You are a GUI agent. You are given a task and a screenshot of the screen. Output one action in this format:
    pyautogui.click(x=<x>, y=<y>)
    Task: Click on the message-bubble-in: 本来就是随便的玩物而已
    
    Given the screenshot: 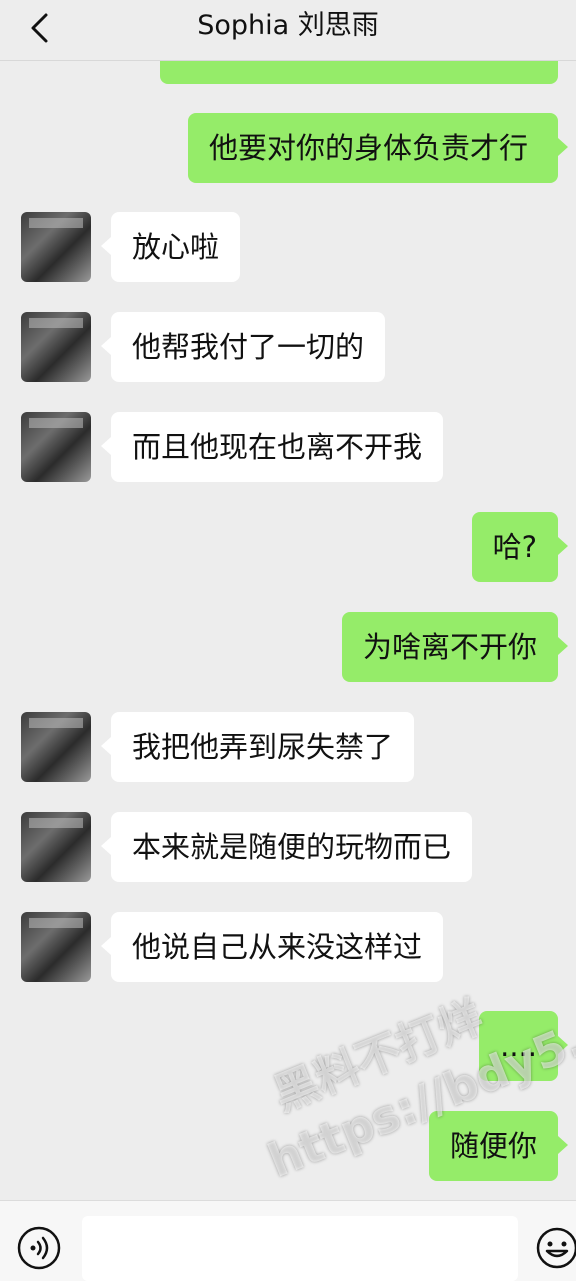 What is the action you would take?
    pyautogui.click(x=286, y=847)
    